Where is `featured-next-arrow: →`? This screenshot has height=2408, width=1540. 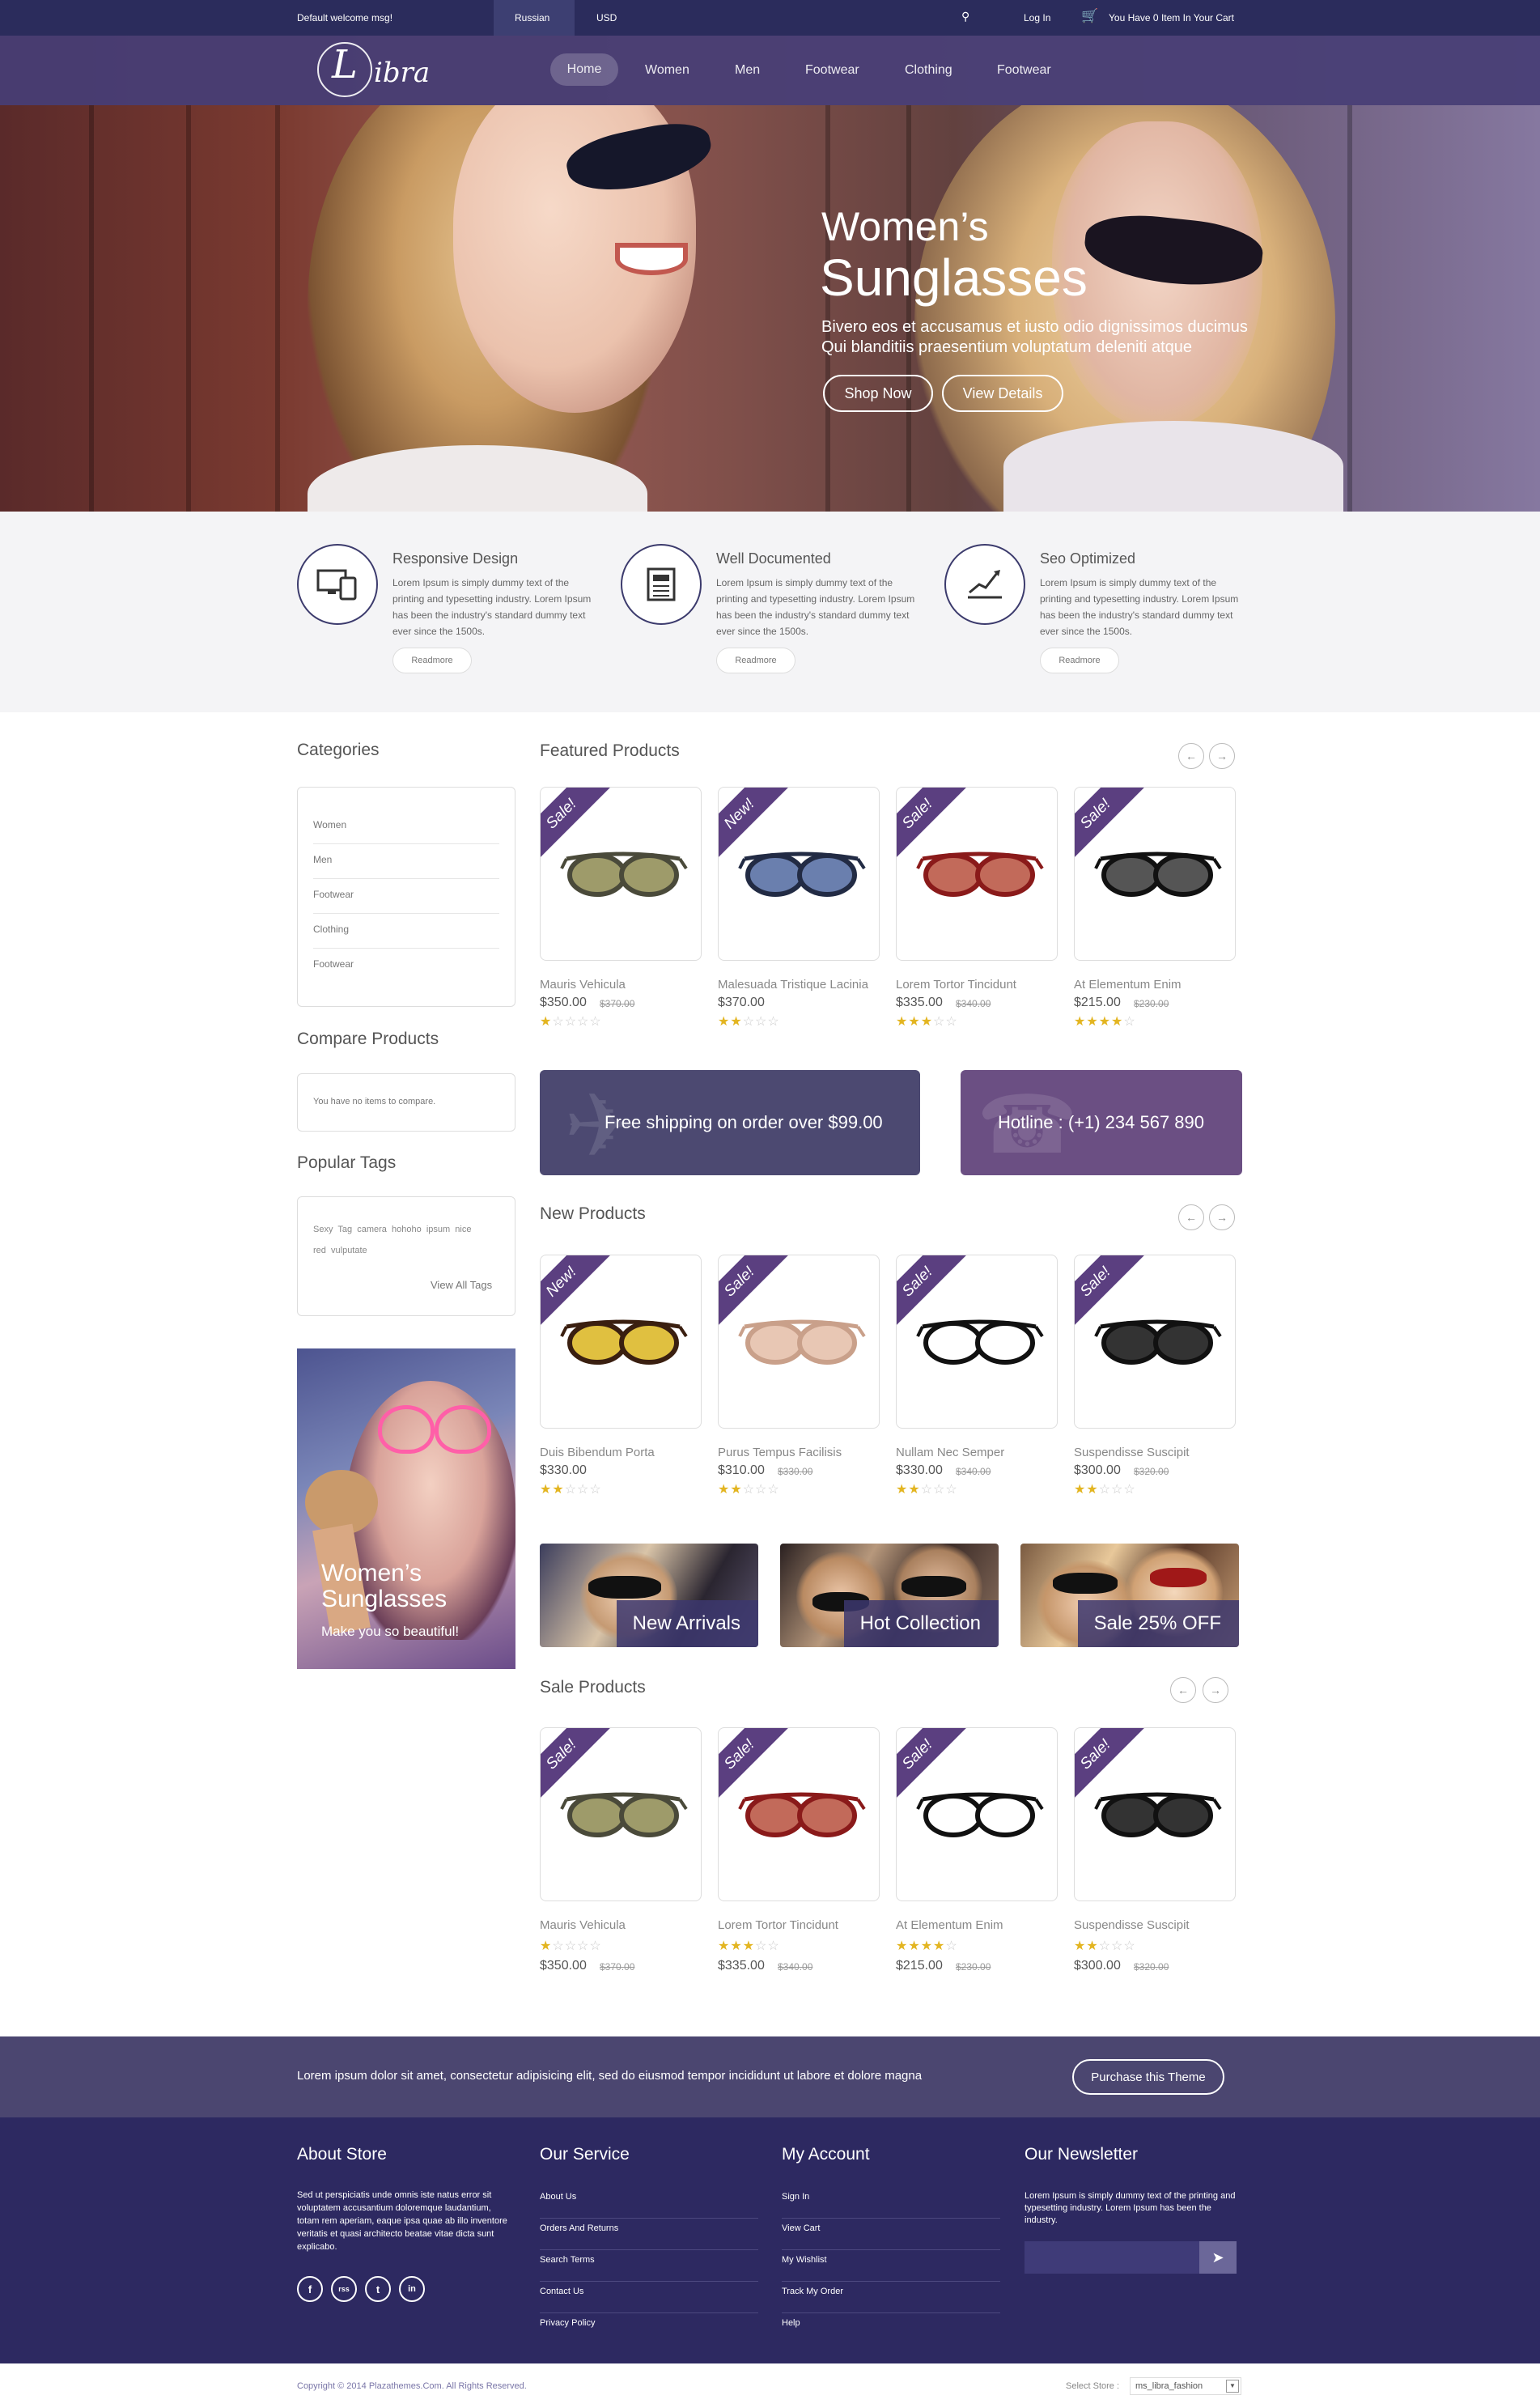
featured-next-arrow: → is located at coordinates (1222, 756).